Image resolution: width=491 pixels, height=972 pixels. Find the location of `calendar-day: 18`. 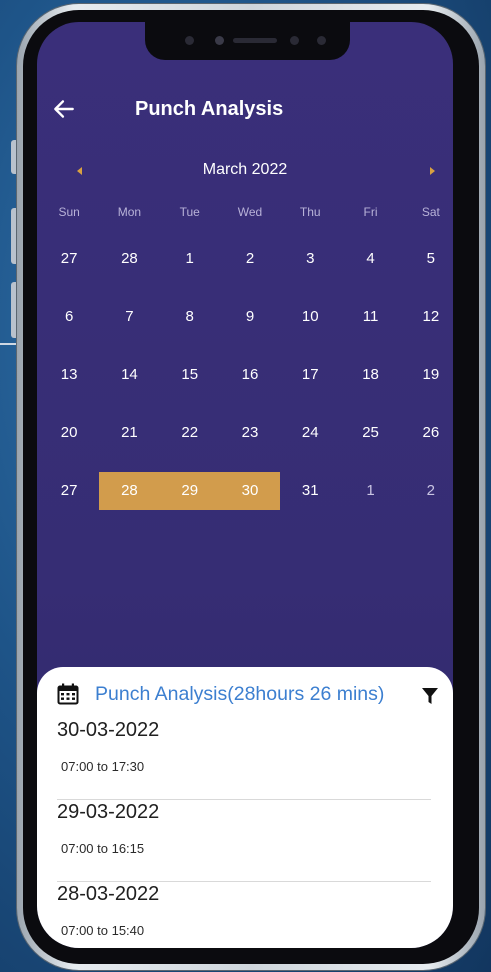

calendar-day: 18 is located at coordinates (370, 375).